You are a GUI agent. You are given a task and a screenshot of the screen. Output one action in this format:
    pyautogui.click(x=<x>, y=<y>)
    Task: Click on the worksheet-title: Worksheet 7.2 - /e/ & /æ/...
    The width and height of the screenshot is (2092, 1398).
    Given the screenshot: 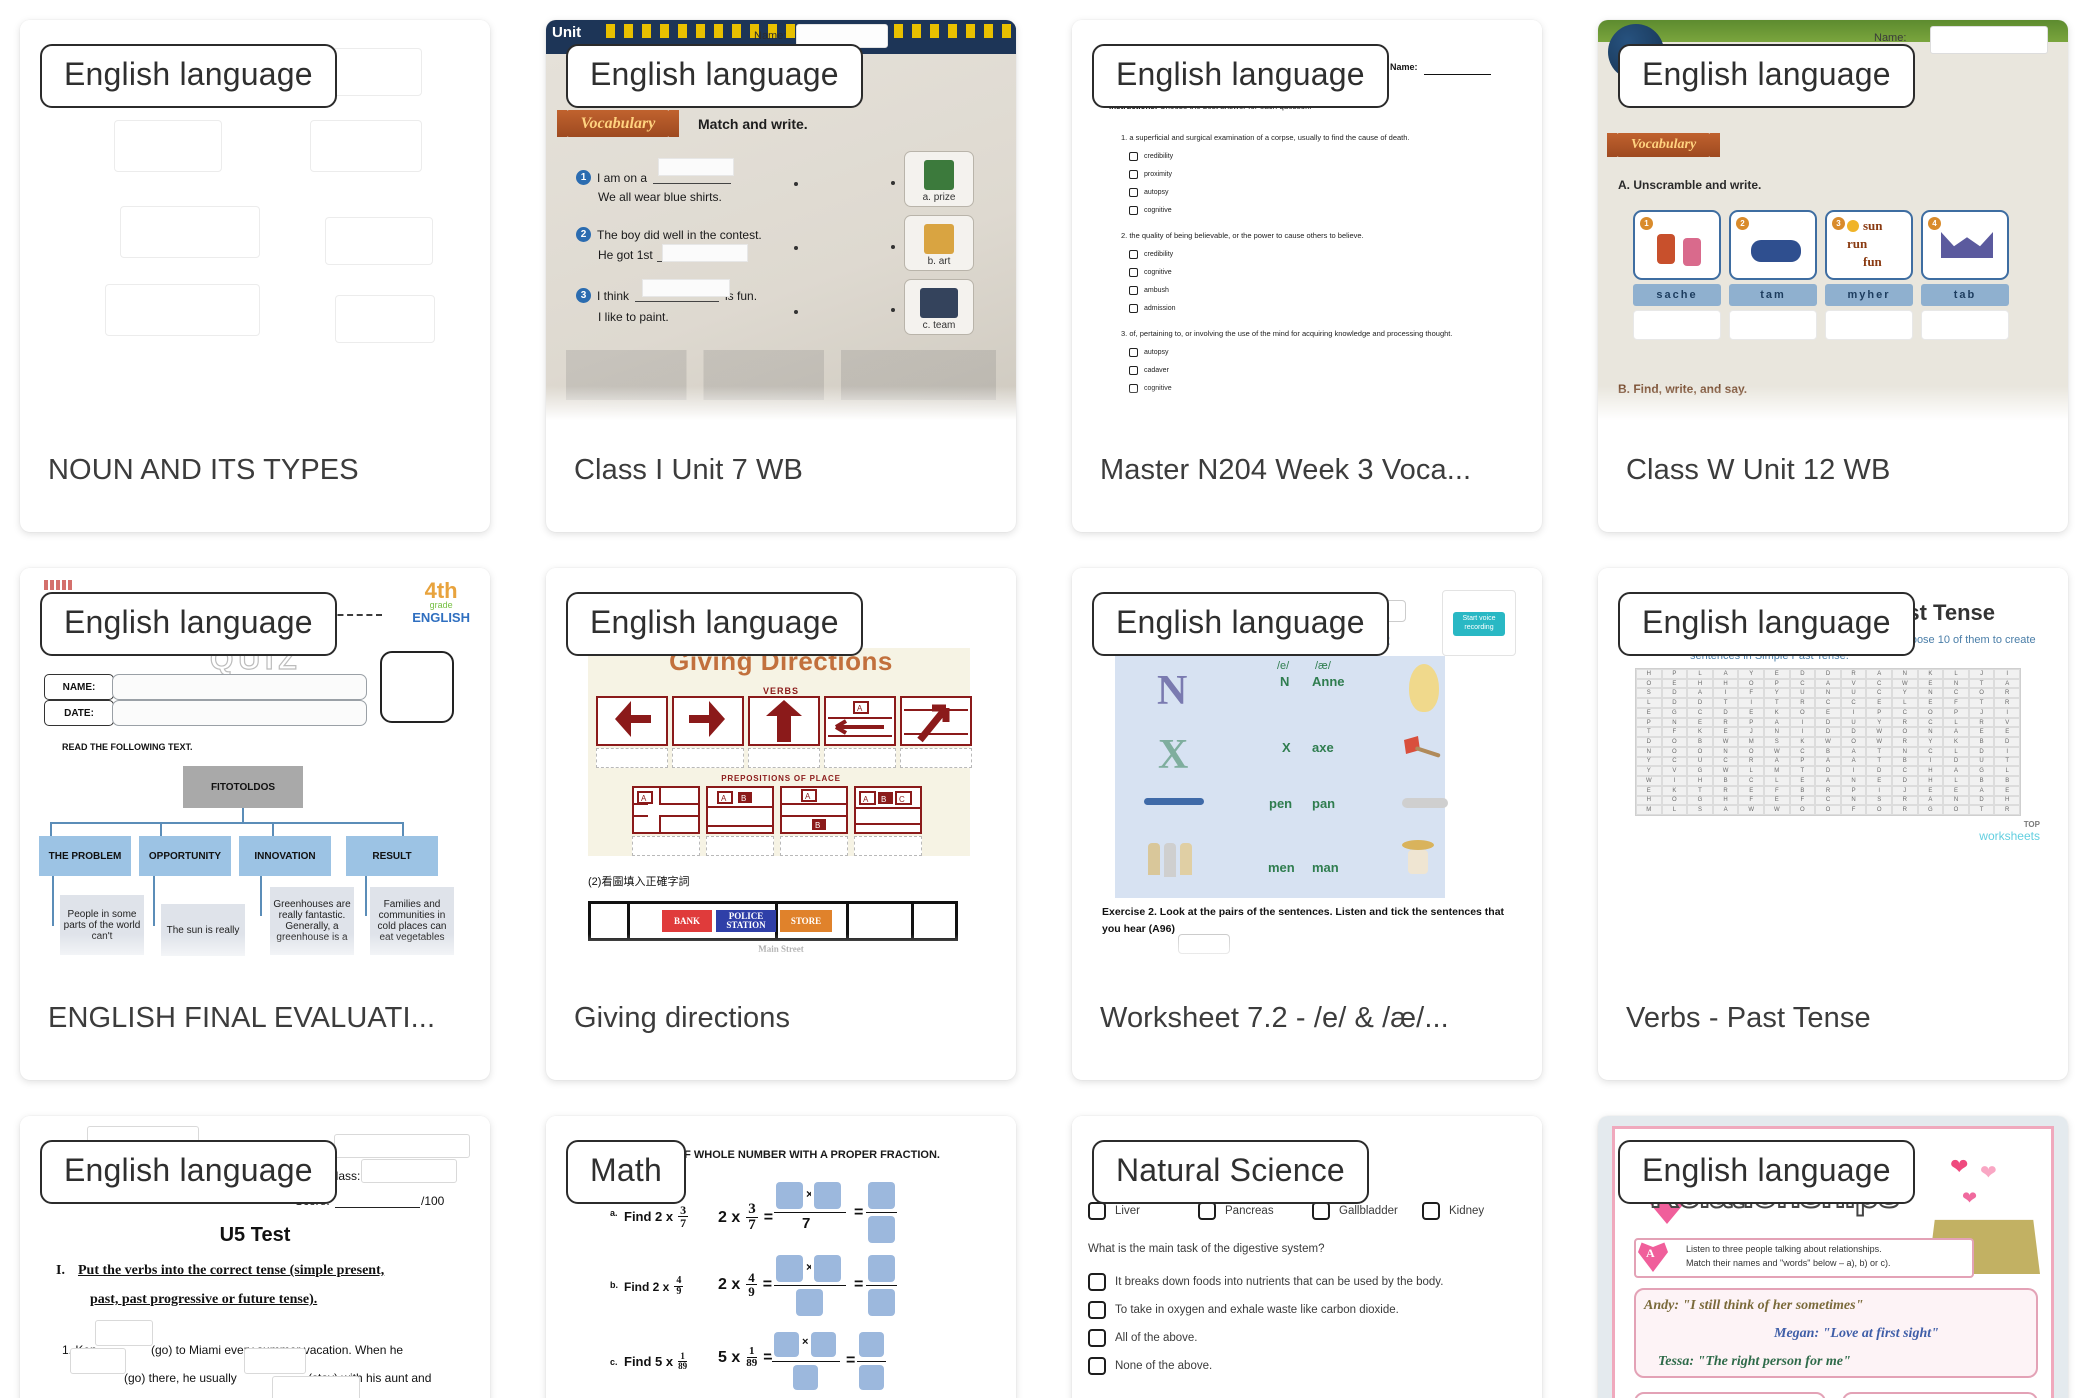 What is the action you would take?
    pyautogui.click(x=1307, y=1018)
    